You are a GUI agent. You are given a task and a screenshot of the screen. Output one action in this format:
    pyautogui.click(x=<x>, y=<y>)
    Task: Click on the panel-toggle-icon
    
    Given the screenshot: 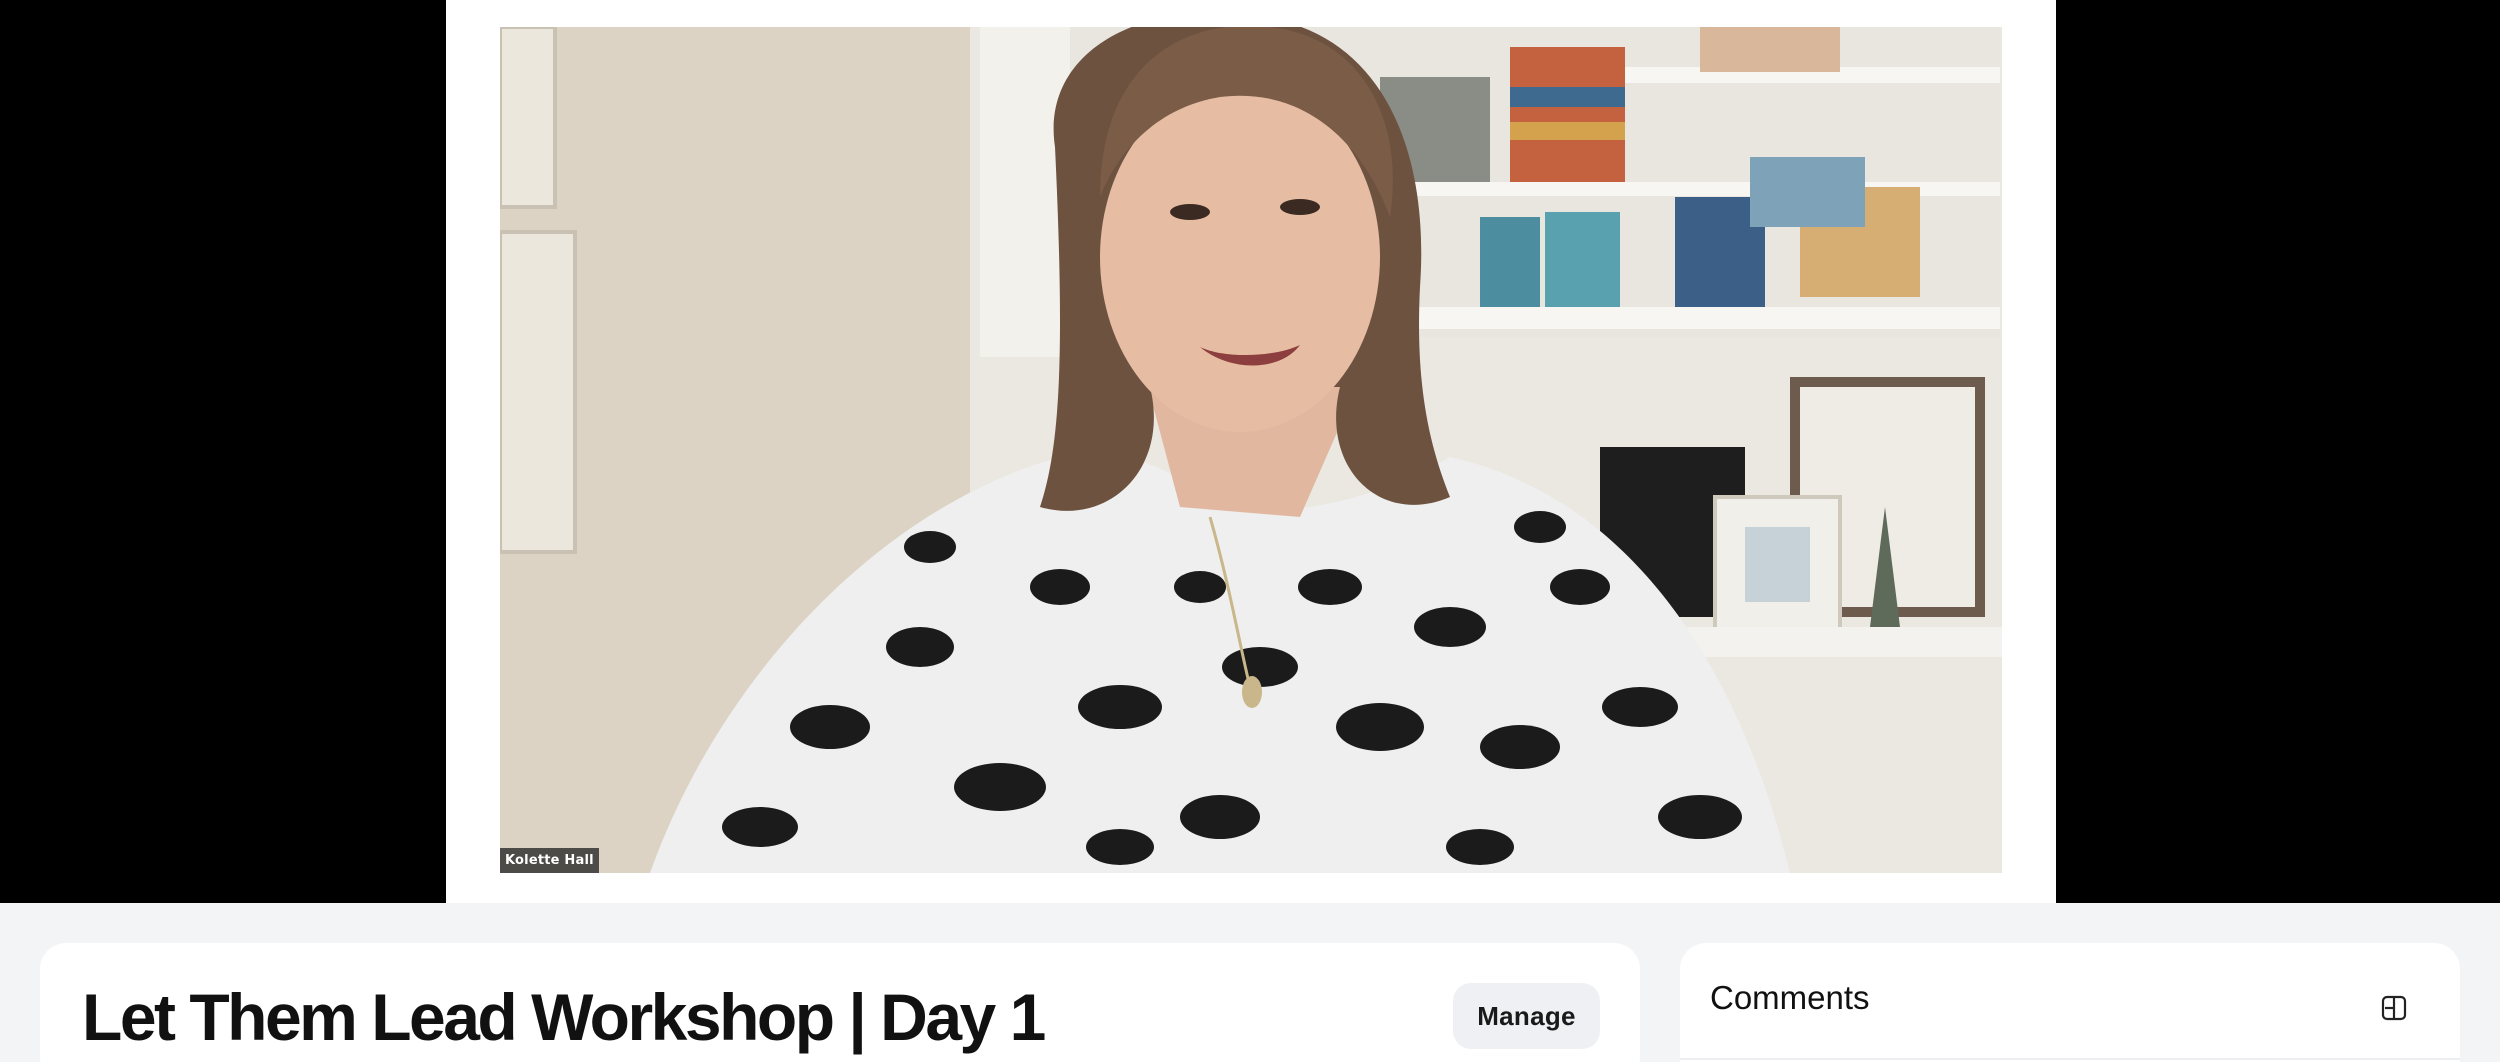 What is the action you would take?
    pyautogui.click(x=2394, y=1008)
    